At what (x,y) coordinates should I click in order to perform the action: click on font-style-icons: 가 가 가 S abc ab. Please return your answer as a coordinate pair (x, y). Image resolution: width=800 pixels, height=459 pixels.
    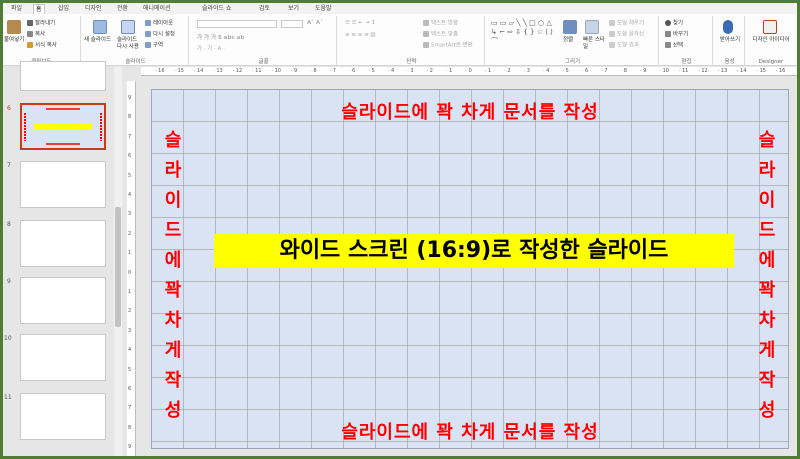
    Looking at the image, I should click on (220, 38).